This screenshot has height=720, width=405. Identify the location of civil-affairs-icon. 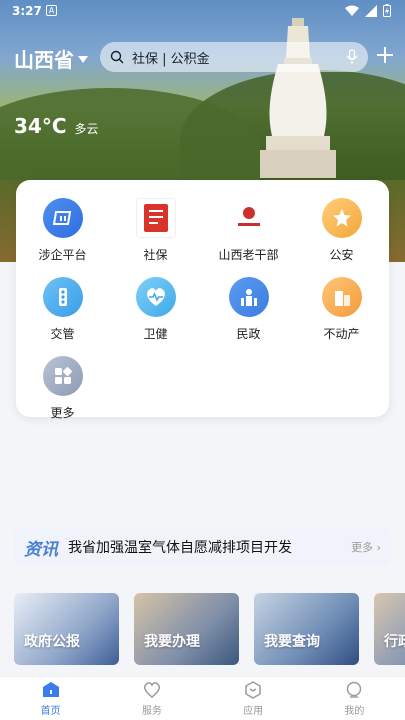
(248, 297).